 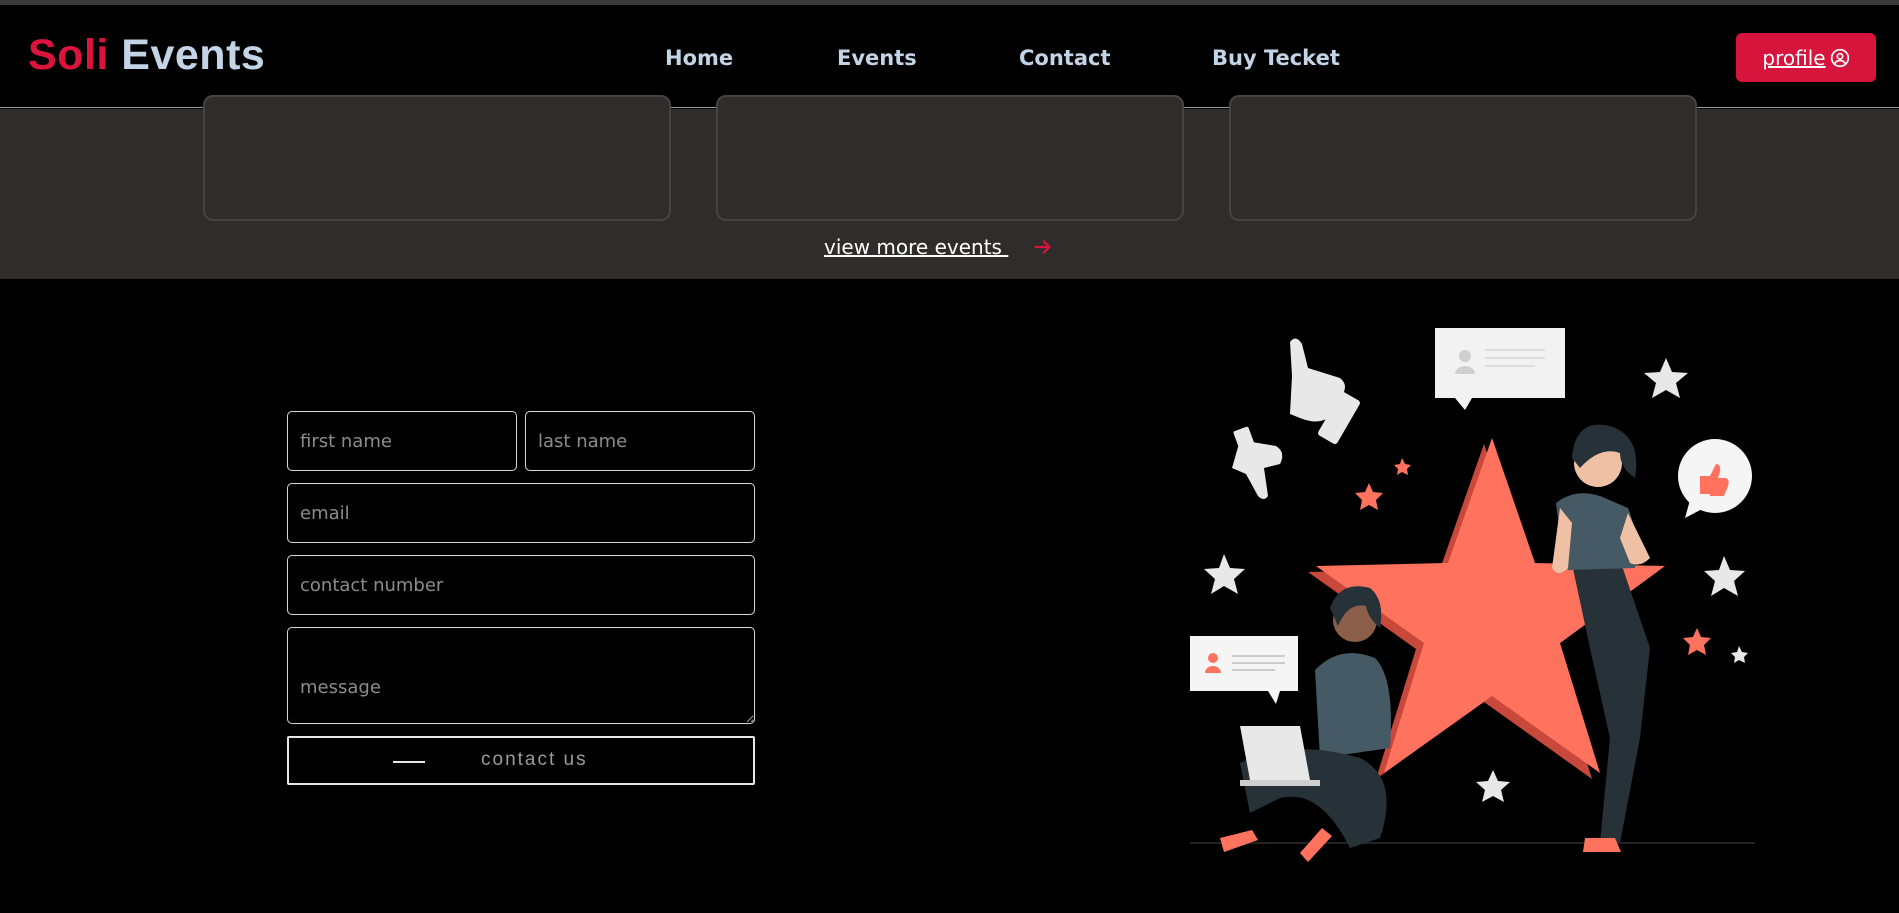 What do you see at coordinates (409, 762) in the screenshot?
I see `button-dash-decoration` at bounding box center [409, 762].